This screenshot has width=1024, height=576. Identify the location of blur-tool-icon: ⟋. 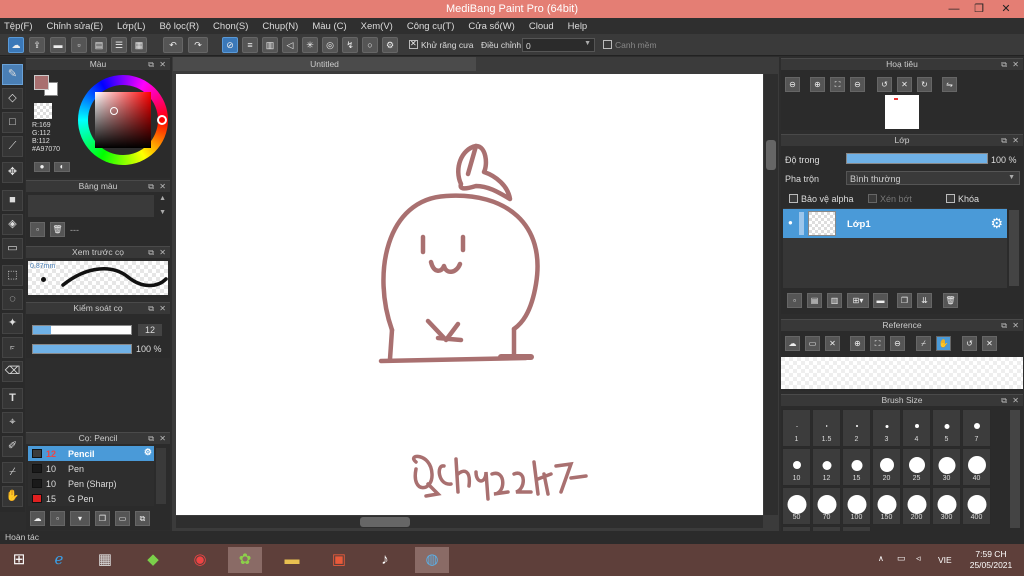
(12, 146).